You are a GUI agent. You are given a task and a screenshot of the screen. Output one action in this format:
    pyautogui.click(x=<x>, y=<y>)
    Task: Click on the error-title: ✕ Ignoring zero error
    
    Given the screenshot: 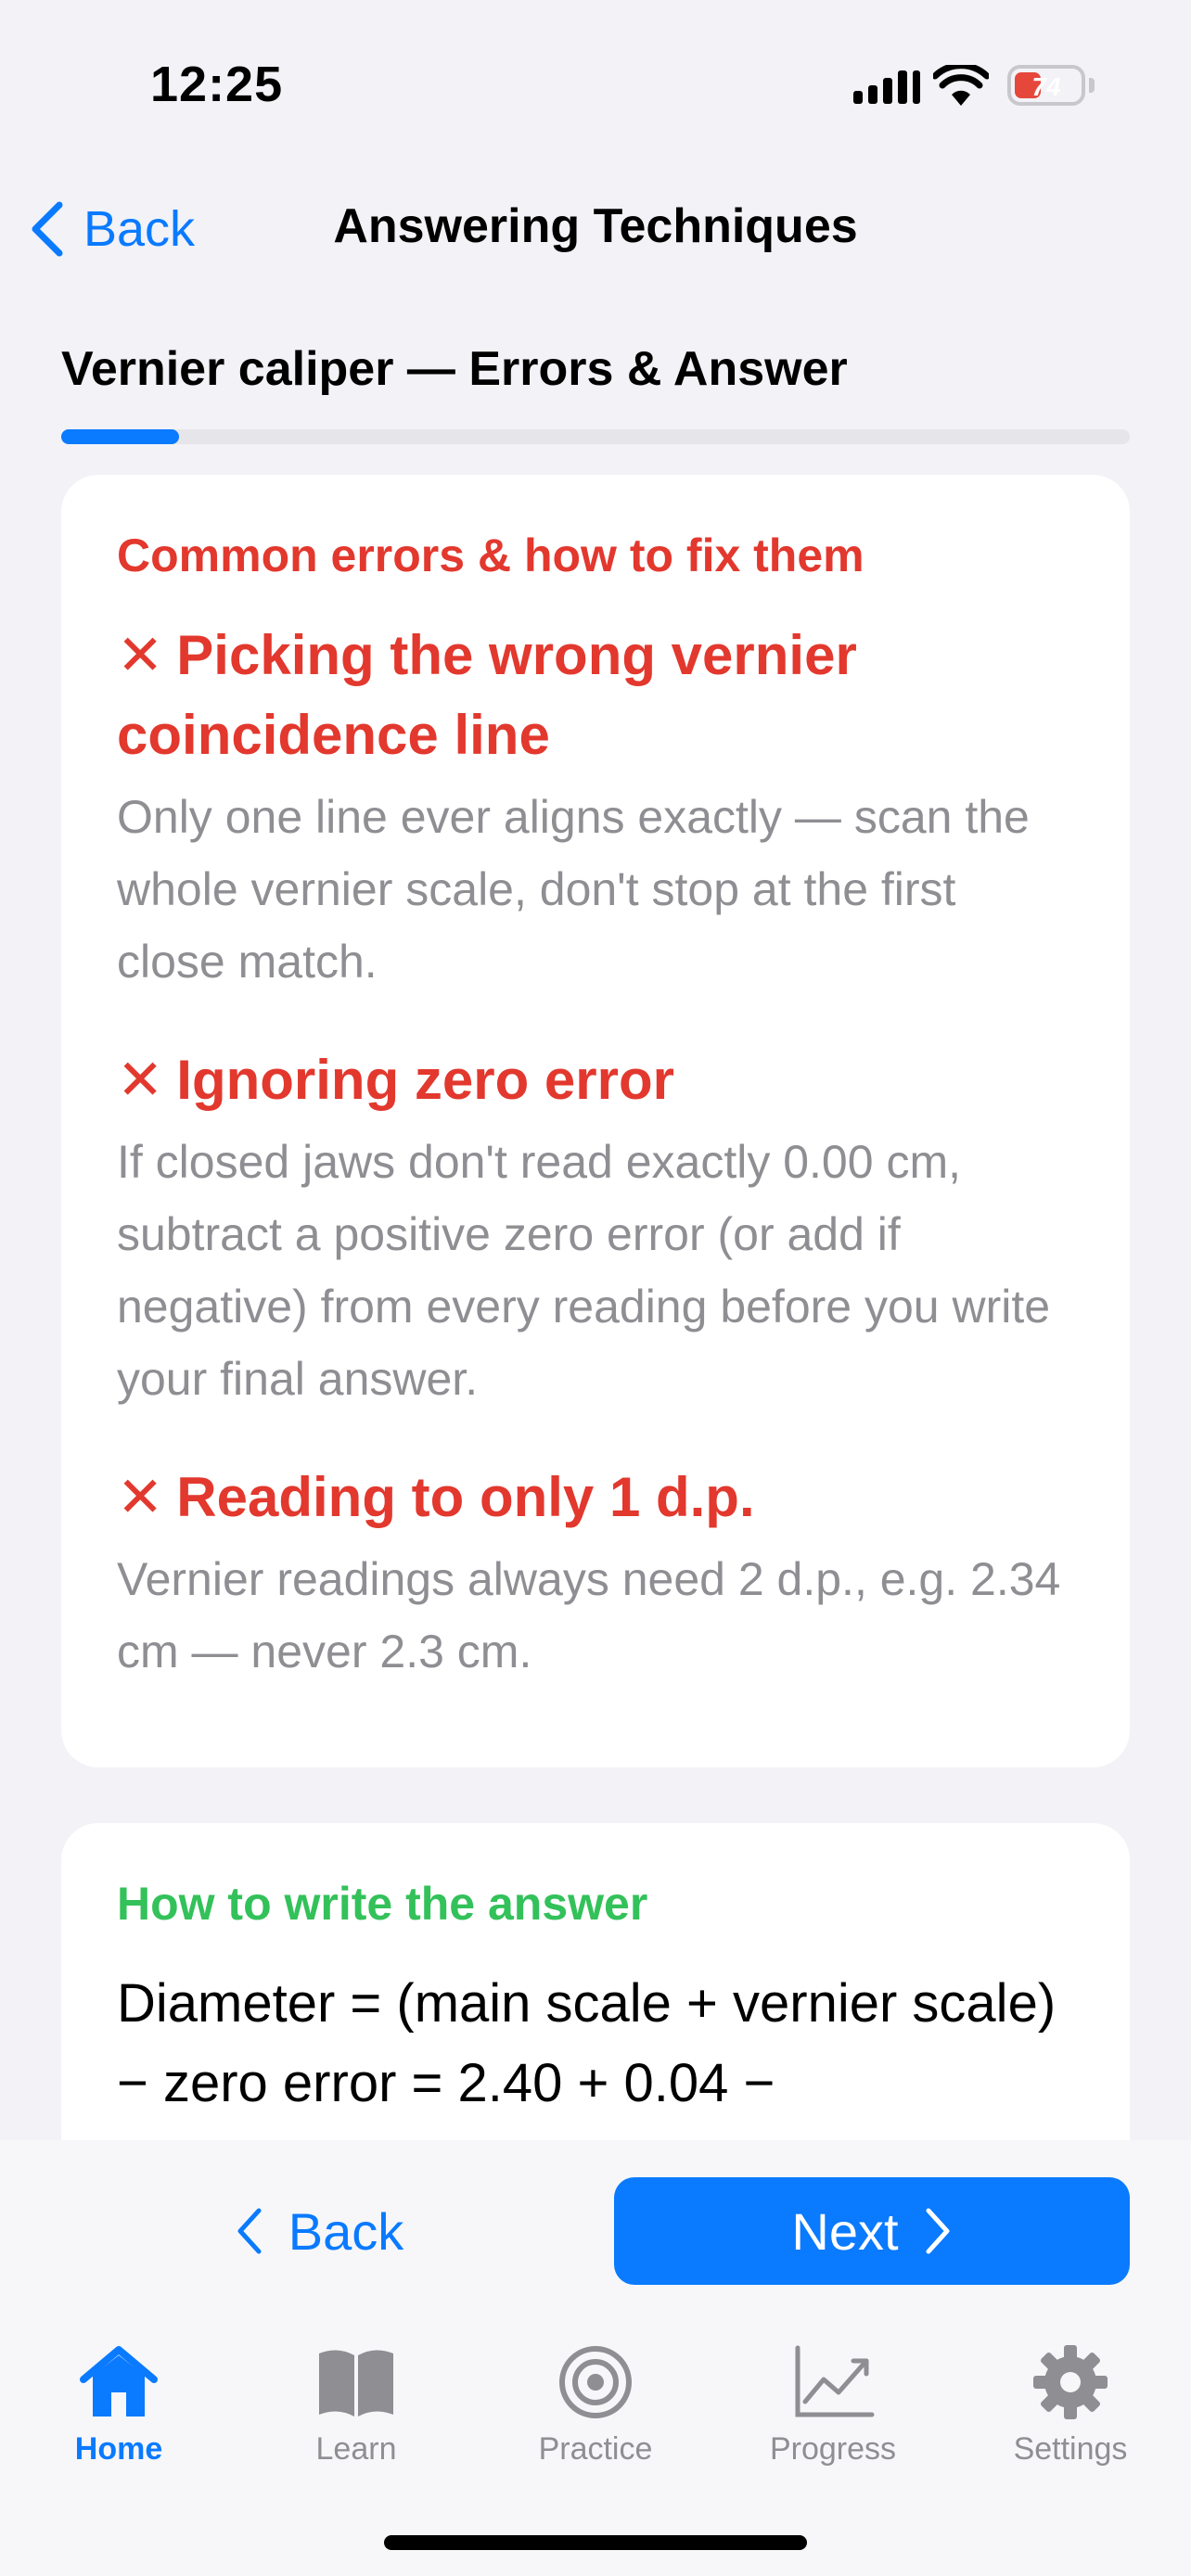 What is the action you would take?
    pyautogui.click(x=595, y=1080)
    